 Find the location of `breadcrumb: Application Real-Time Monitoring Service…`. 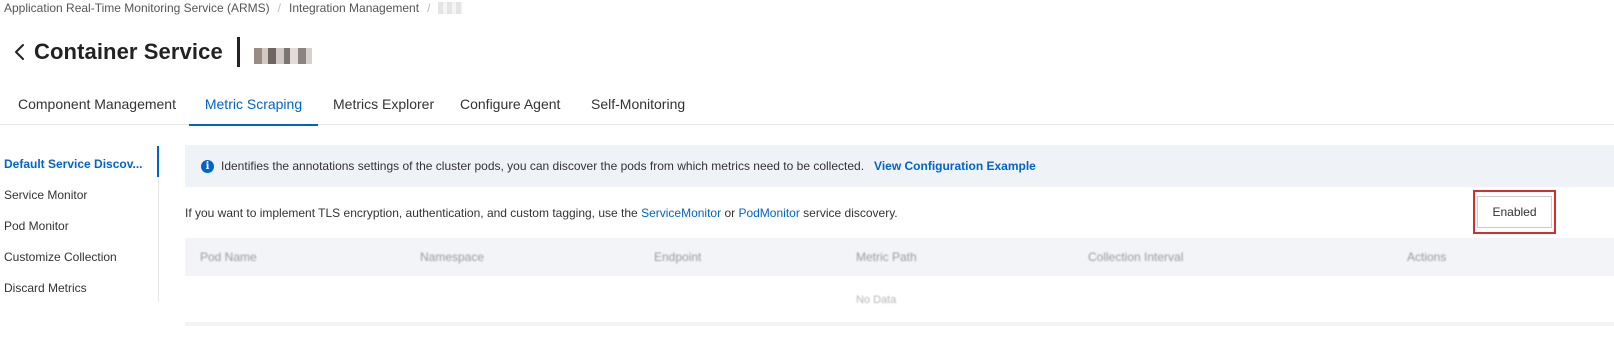

breadcrumb: Application Real-Time Monitoring Service… is located at coordinates (233, 8).